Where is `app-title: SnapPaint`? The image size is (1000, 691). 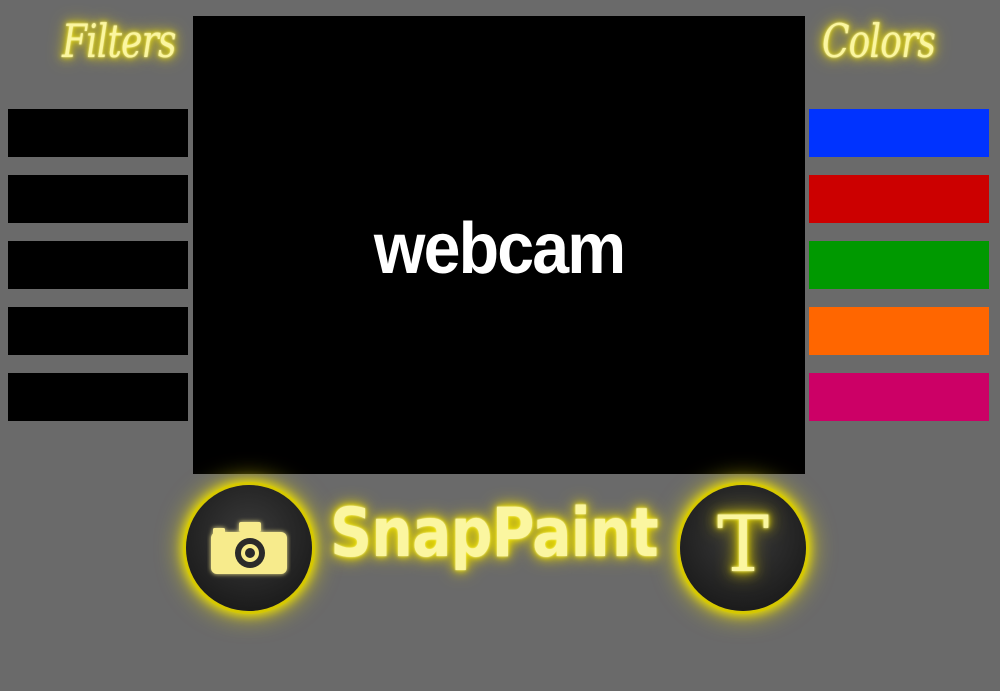
app-title: SnapPaint is located at coordinates (494, 533).